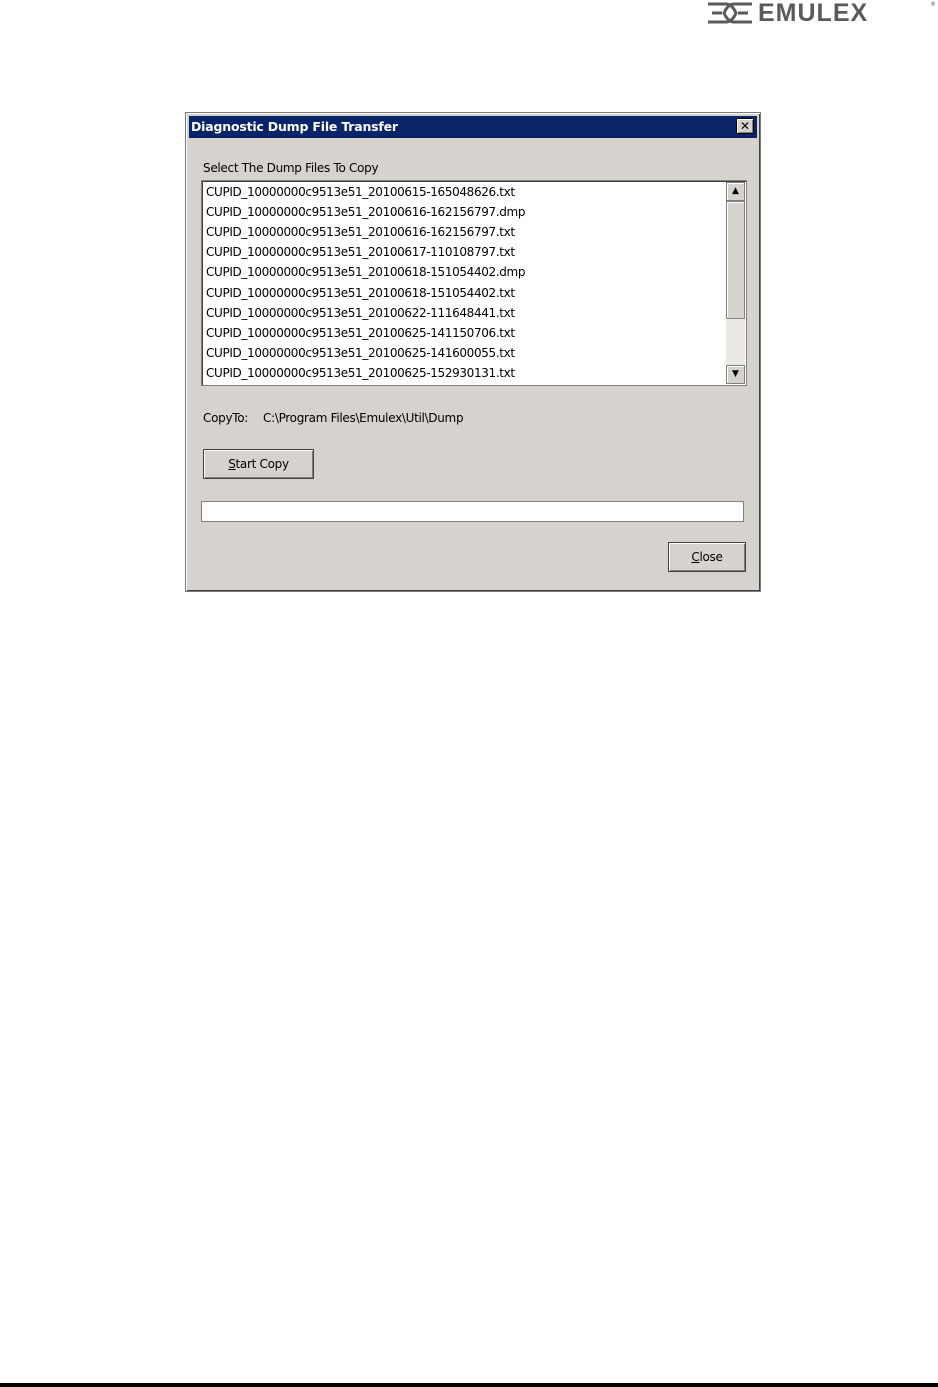 This screenshot has width=938, height=1387. I want to click on start-copy-button: Start Copy, so click(258, 464).